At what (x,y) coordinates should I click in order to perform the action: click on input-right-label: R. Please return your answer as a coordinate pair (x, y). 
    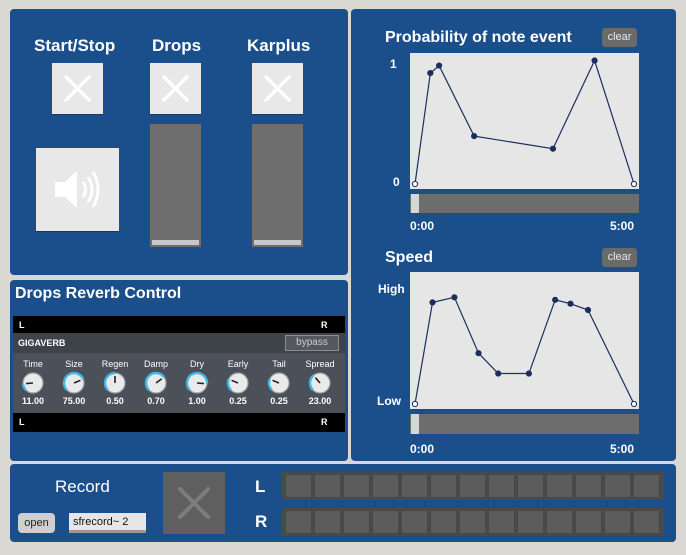
    Looking at the image, I should click on (324, 325).